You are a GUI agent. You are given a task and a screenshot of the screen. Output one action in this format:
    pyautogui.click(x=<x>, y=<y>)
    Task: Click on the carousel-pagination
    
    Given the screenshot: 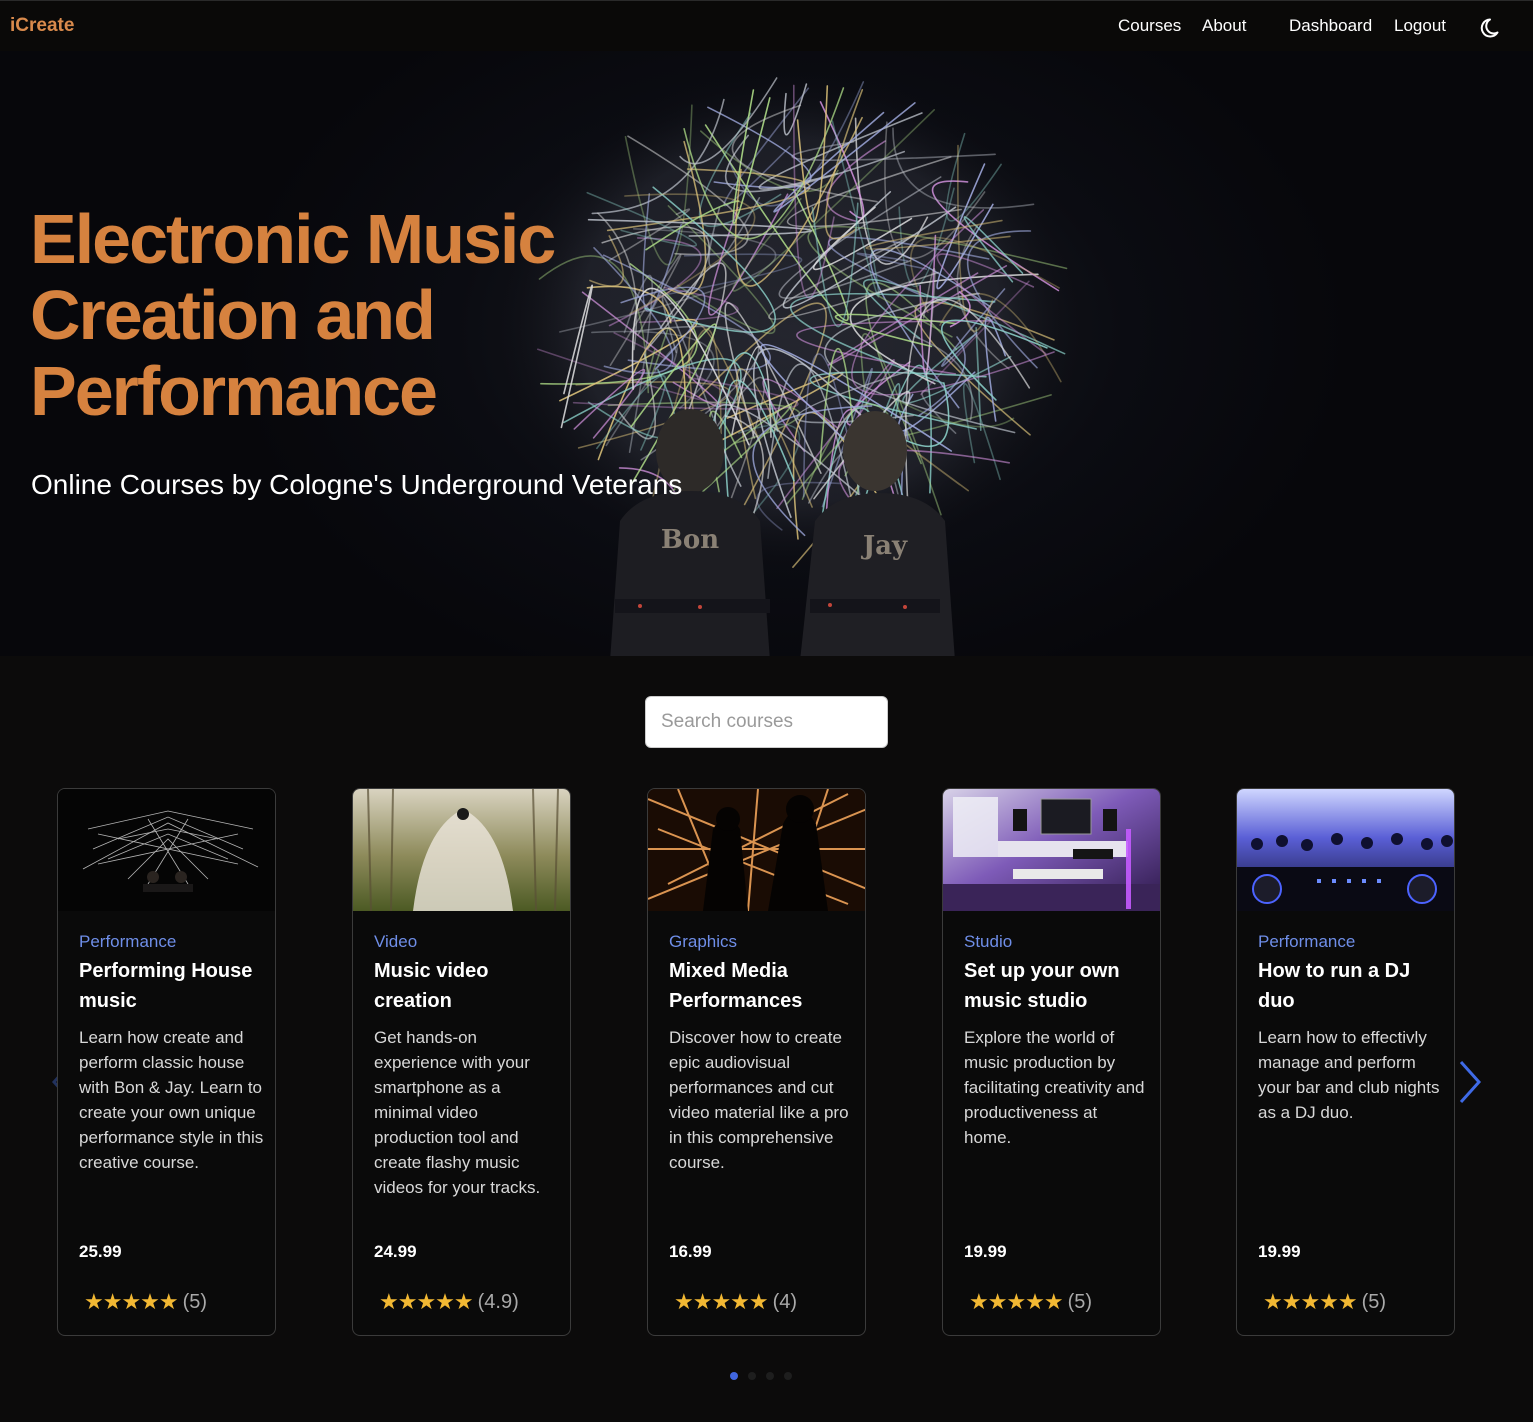 What is the action you would take?
    pyautogui.click(x=761, y=1376)
    